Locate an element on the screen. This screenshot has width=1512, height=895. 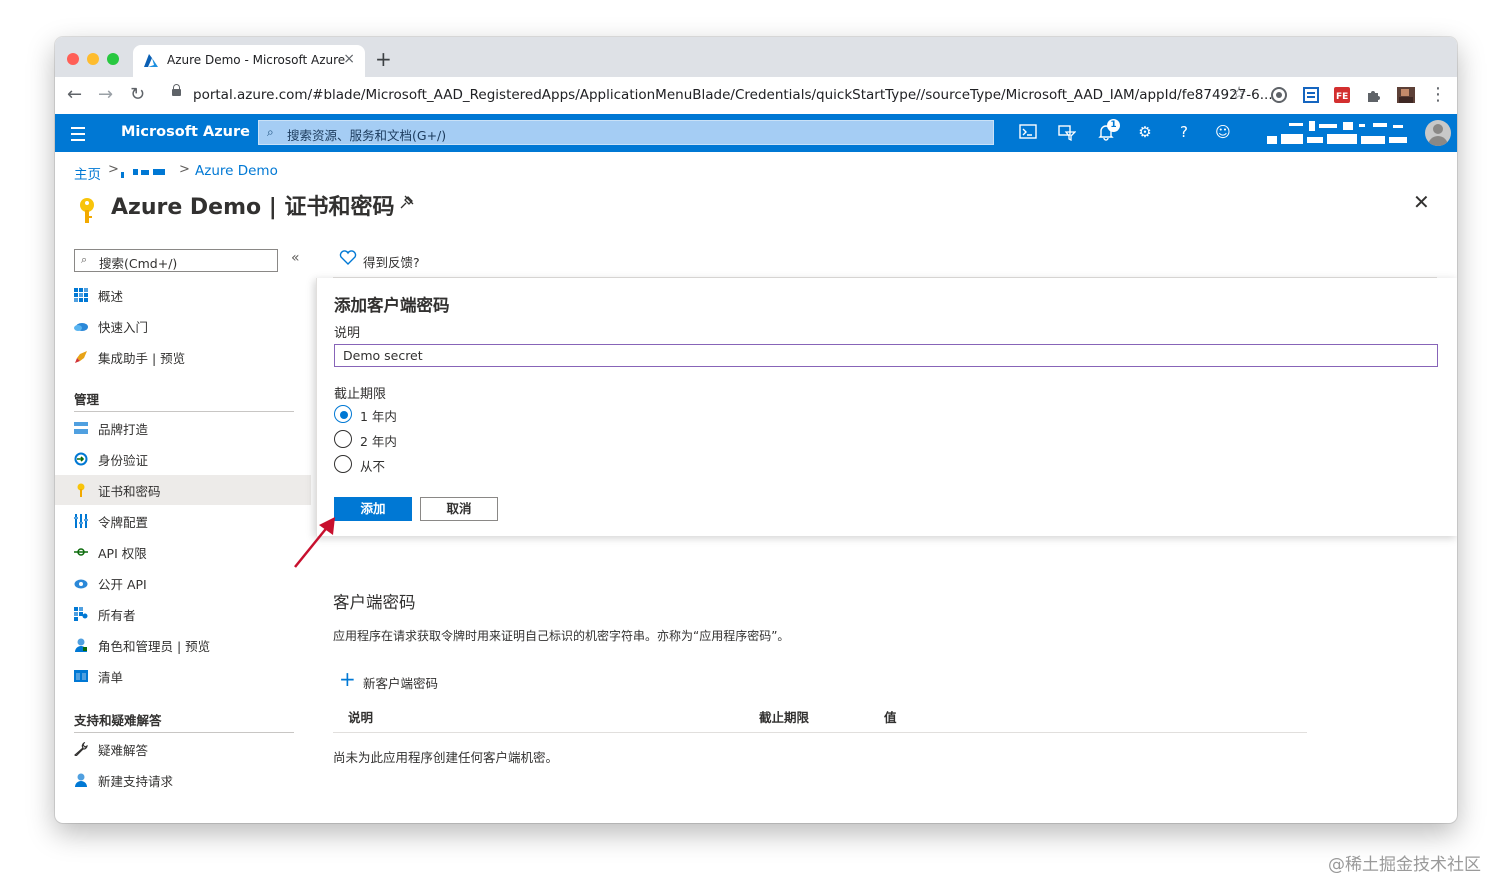
sidebar-item-manifest: 清单 is located at coordinates (183, 676).